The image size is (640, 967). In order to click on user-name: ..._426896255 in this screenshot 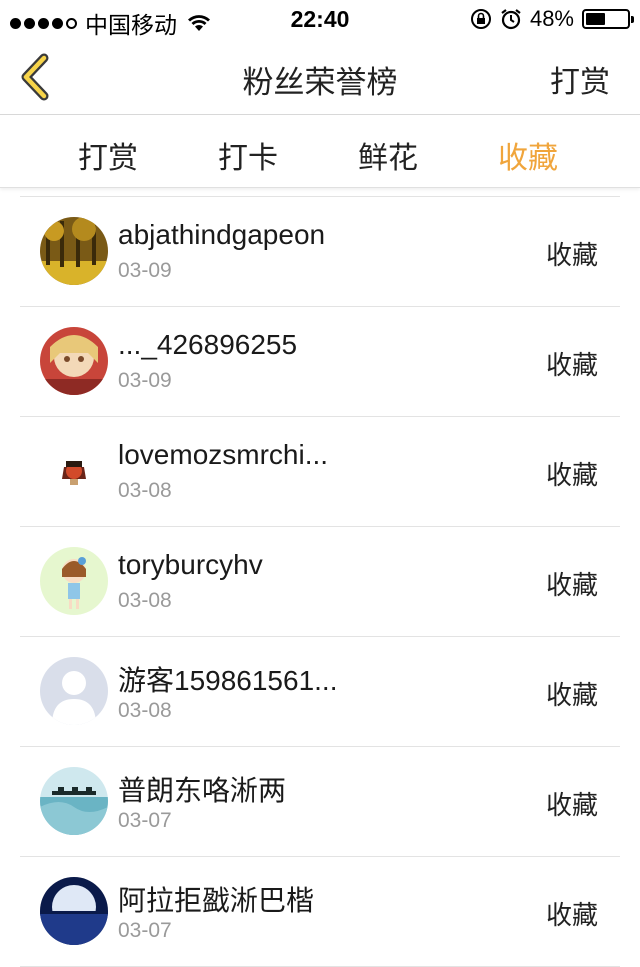, I will do `click(208, 344)`.